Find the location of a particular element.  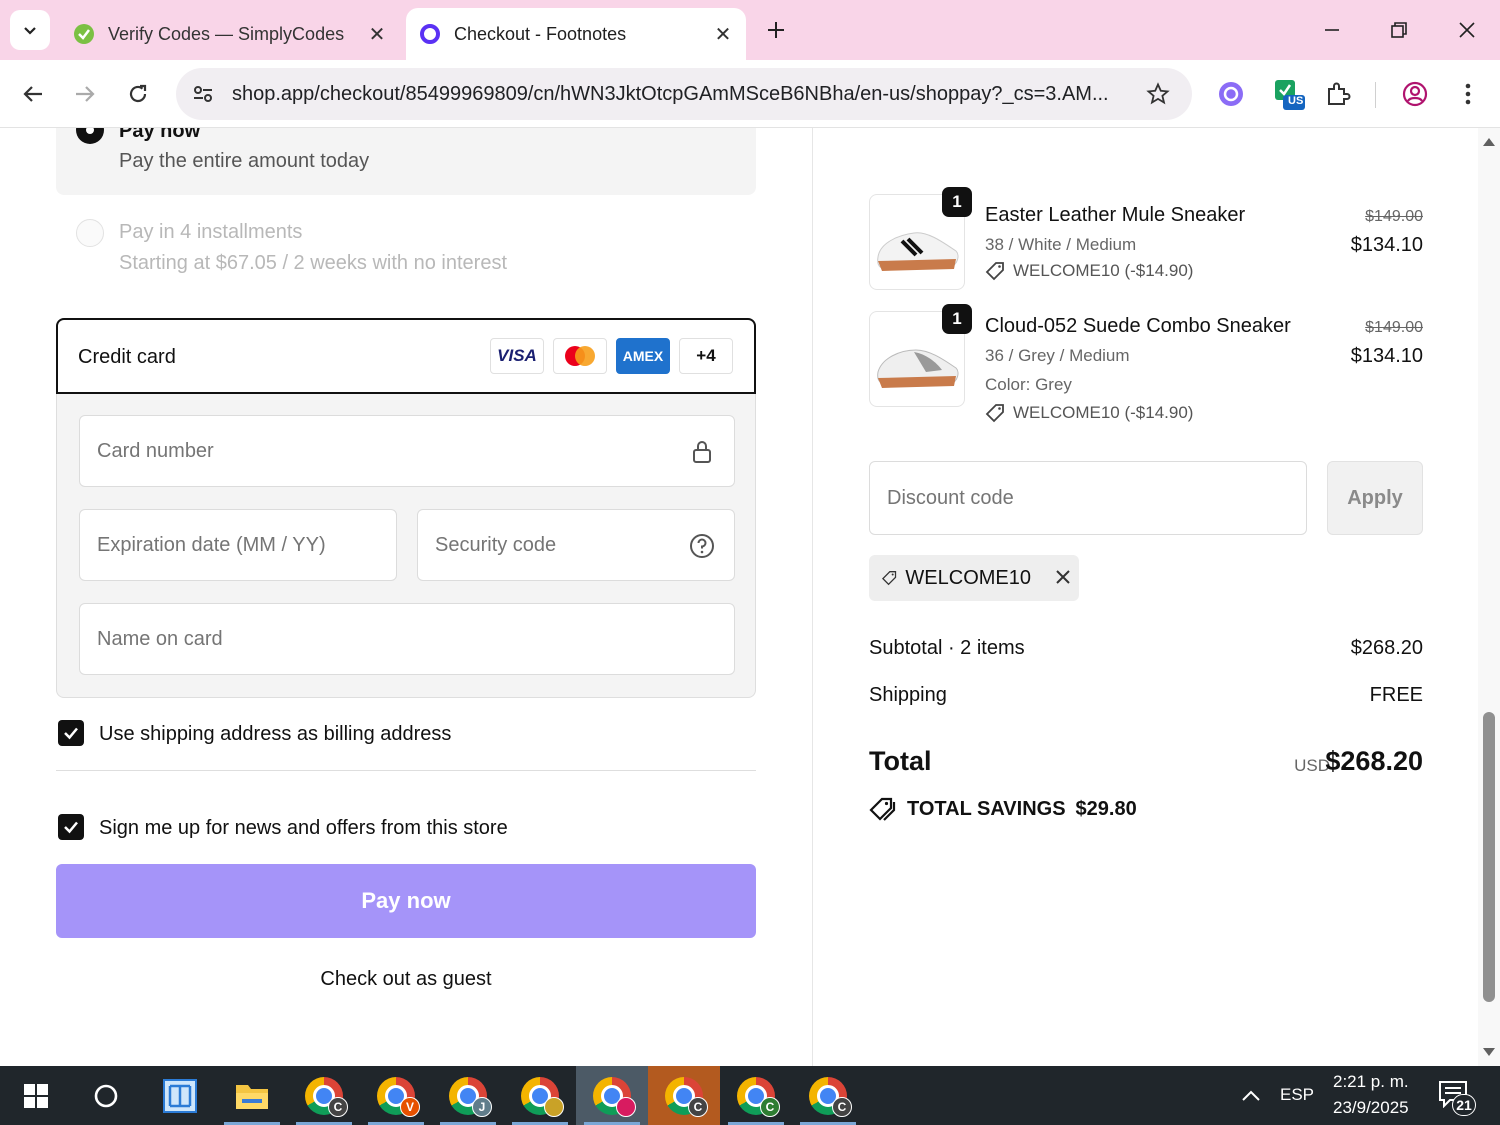

chevron-down-icon is located at coordinates (30, 31).